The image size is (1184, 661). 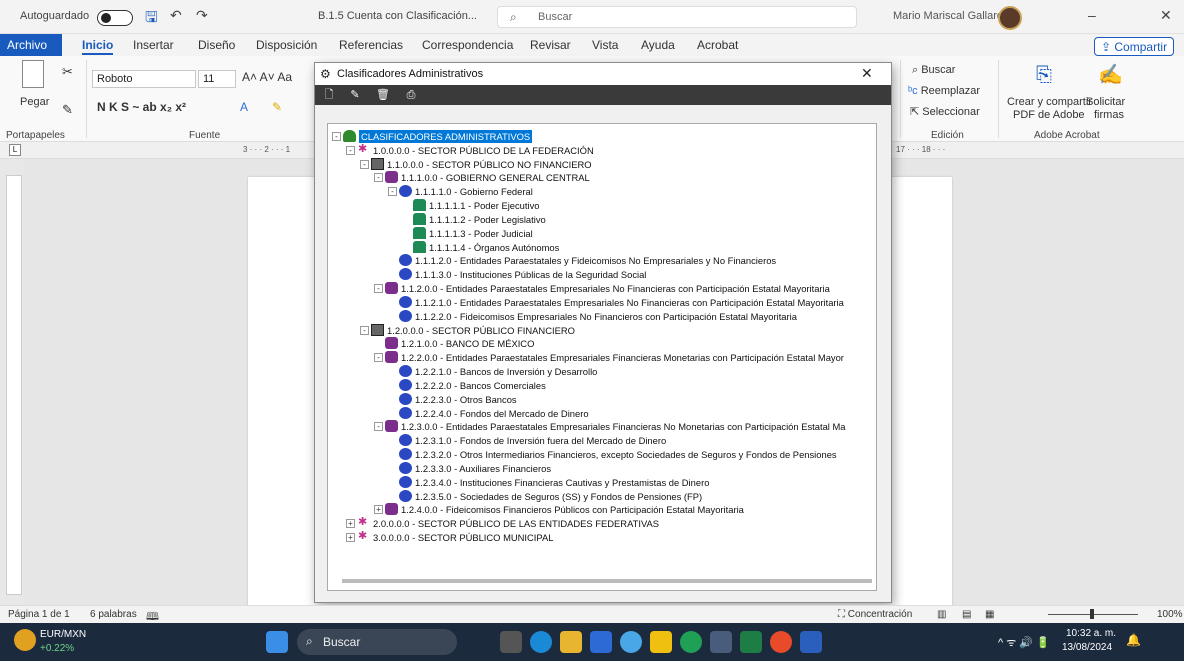 What do you see at coordinates (511, 642) in the screenshot?
I see `task-view-icon` at bounding box center [511, 642].